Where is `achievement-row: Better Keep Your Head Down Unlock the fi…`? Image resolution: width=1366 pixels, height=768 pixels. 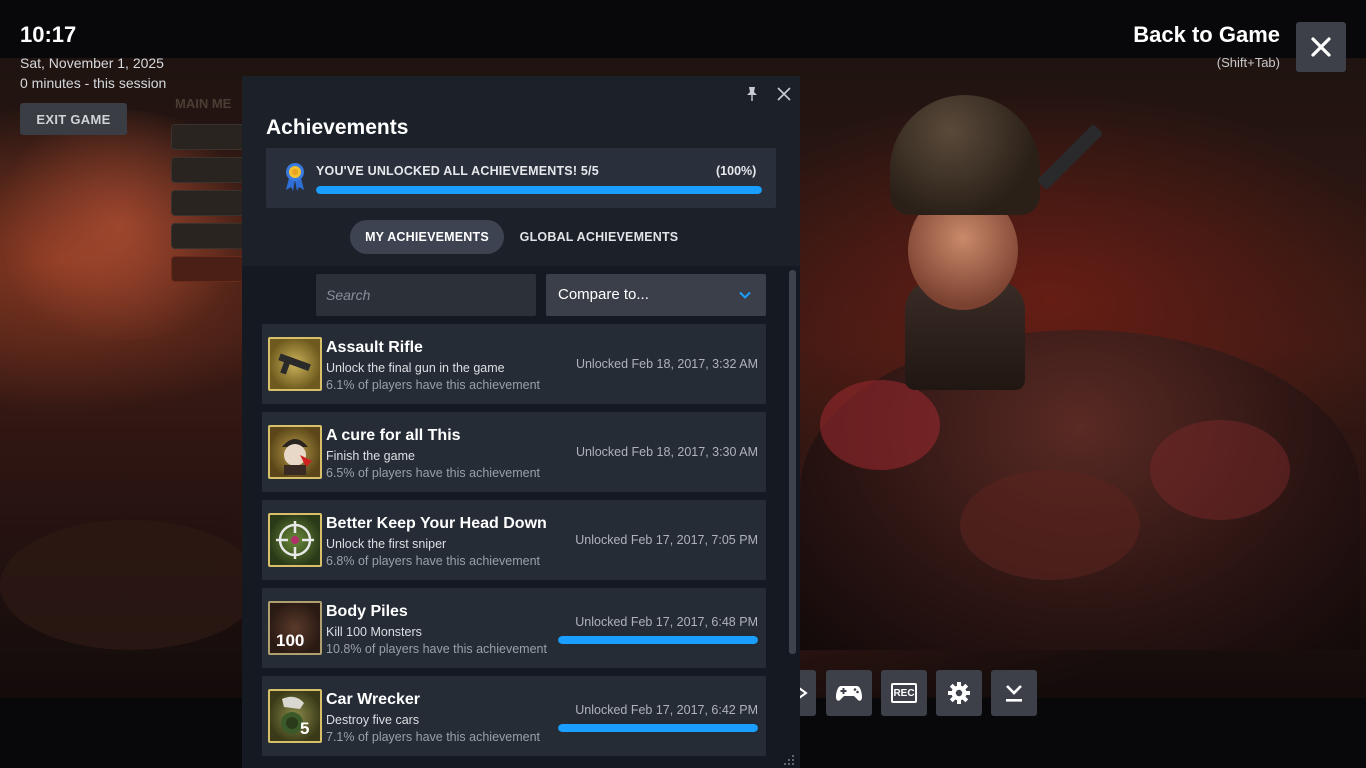 achievement-row: Better Keep Your Head Down Unlock the fi… is located at coordinates (514, 540).